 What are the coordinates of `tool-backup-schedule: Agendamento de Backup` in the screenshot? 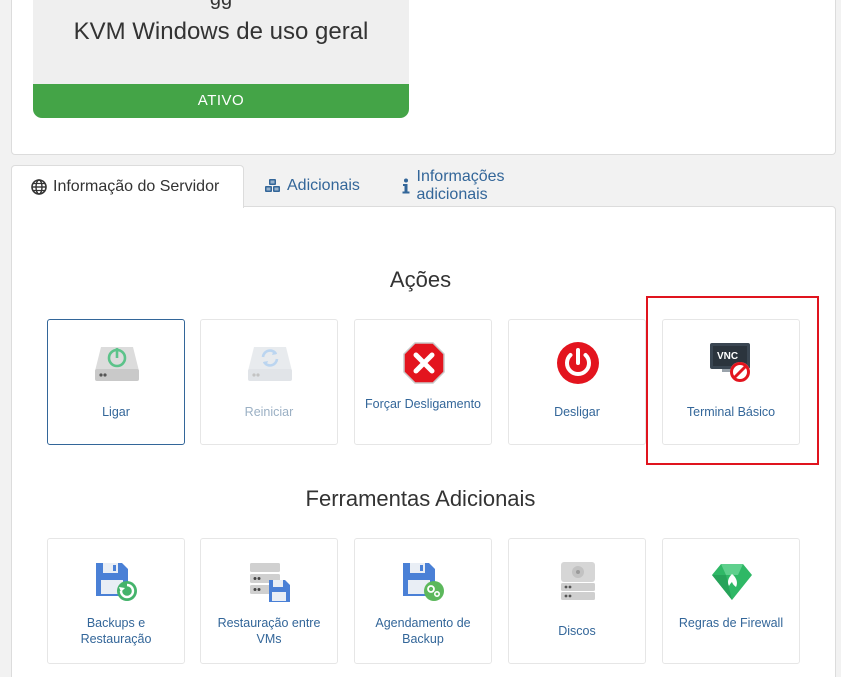 It's located at (423, 601).